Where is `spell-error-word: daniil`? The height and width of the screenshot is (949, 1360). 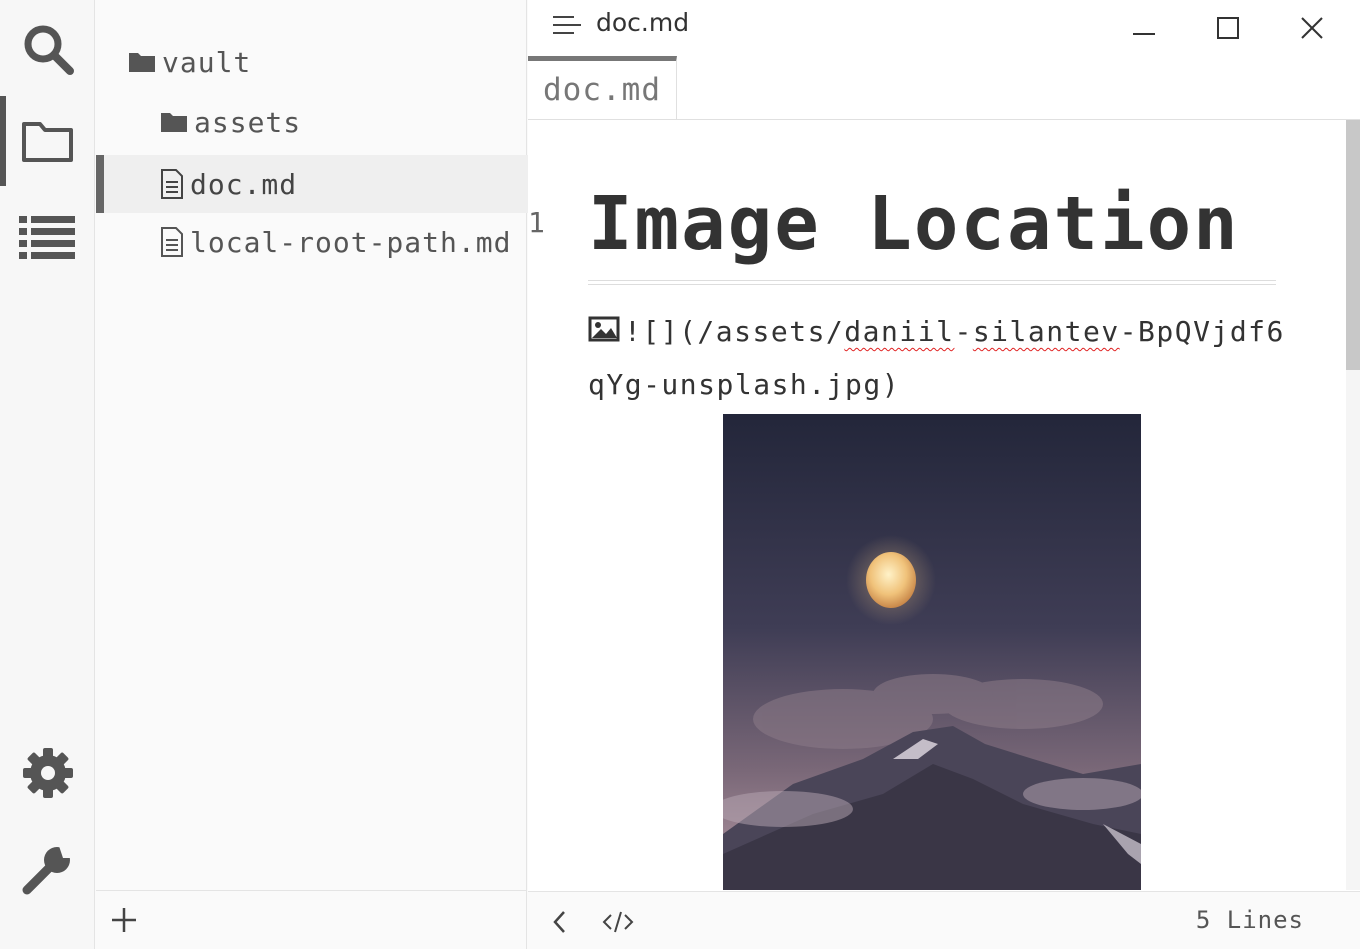
spell-error-word: daniil is located at coordinates (899, 331).